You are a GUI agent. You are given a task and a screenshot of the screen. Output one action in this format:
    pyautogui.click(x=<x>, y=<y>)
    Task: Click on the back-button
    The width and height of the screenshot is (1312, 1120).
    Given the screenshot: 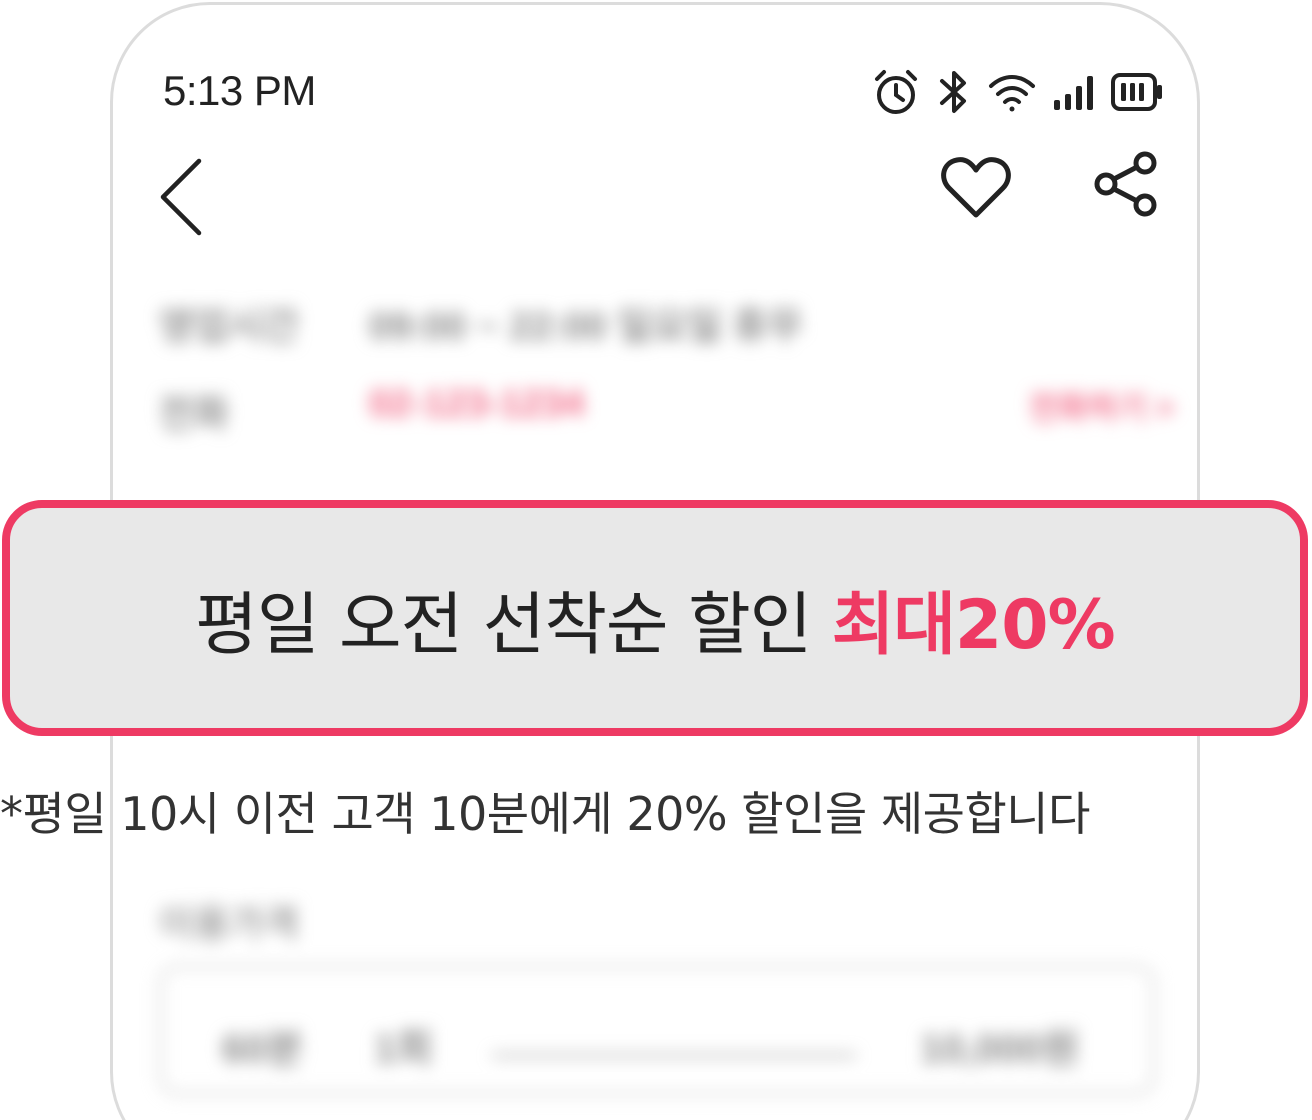 What is the action you would take?
    pyautogui.click(x=182, y=199)
    